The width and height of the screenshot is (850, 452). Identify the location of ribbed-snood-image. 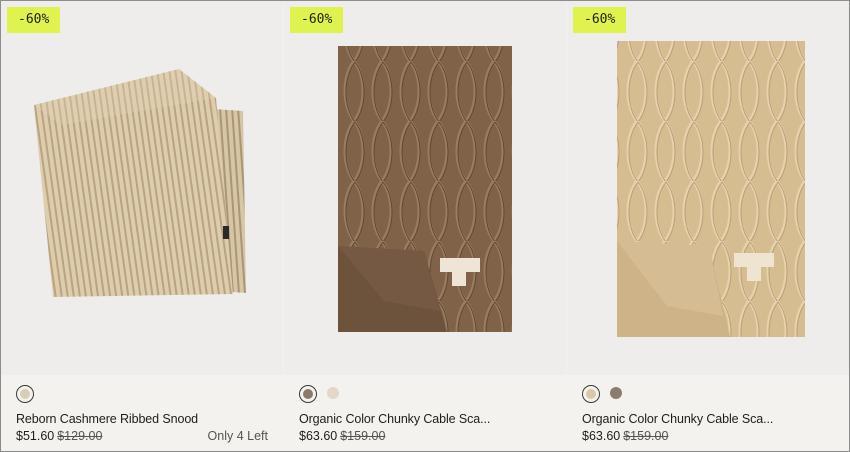
(140, 183).